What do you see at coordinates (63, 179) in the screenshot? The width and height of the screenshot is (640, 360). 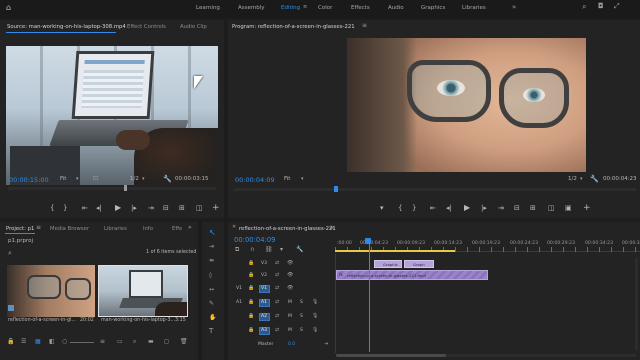 I see `source-fit-select: Fit` at bounding box center [63, 179].